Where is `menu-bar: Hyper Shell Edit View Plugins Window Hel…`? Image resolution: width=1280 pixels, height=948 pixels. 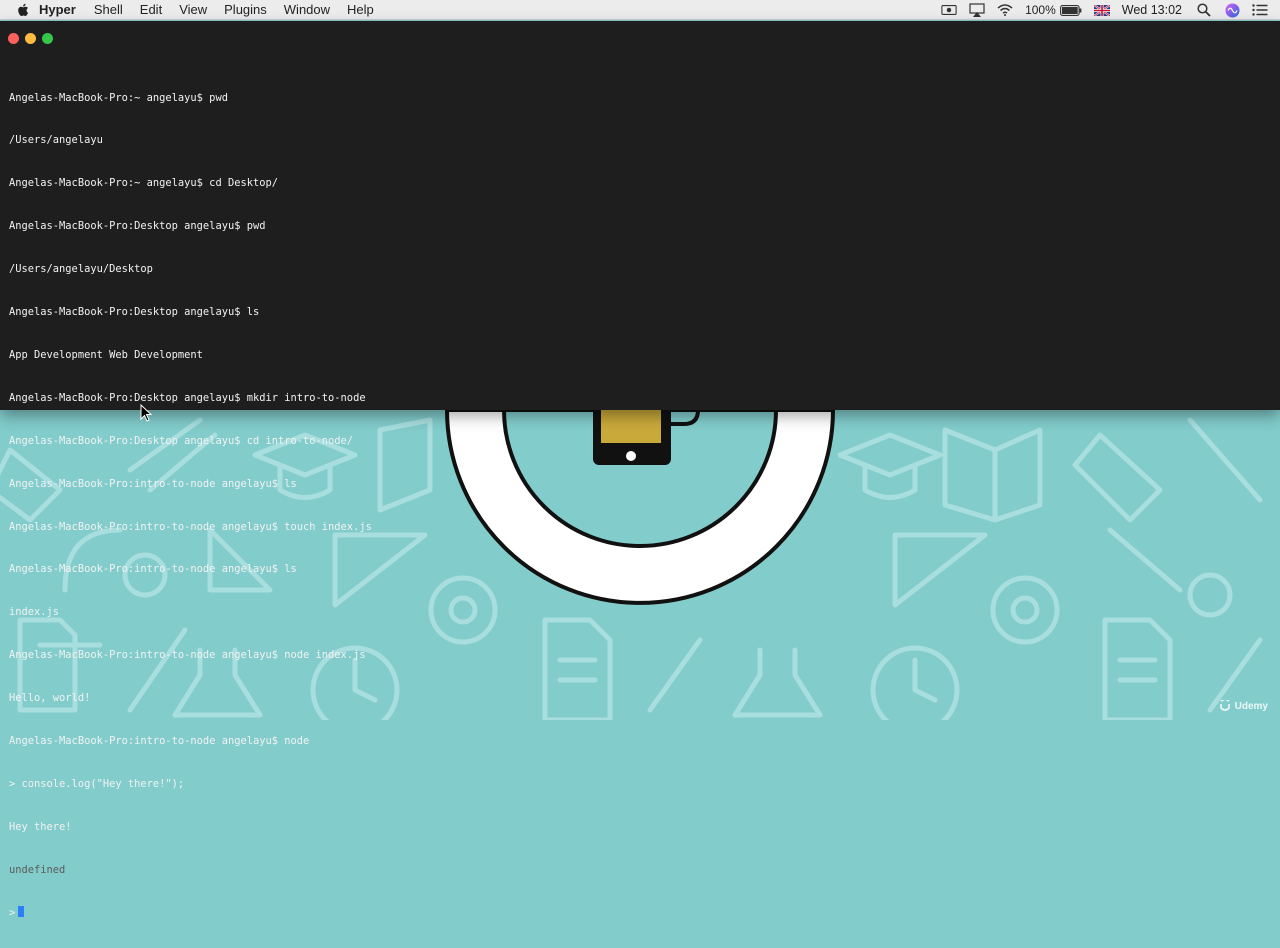
menu-bar: Hyper Shell Edit View Plugins Window Hel… is located at coordinates (640, 10).